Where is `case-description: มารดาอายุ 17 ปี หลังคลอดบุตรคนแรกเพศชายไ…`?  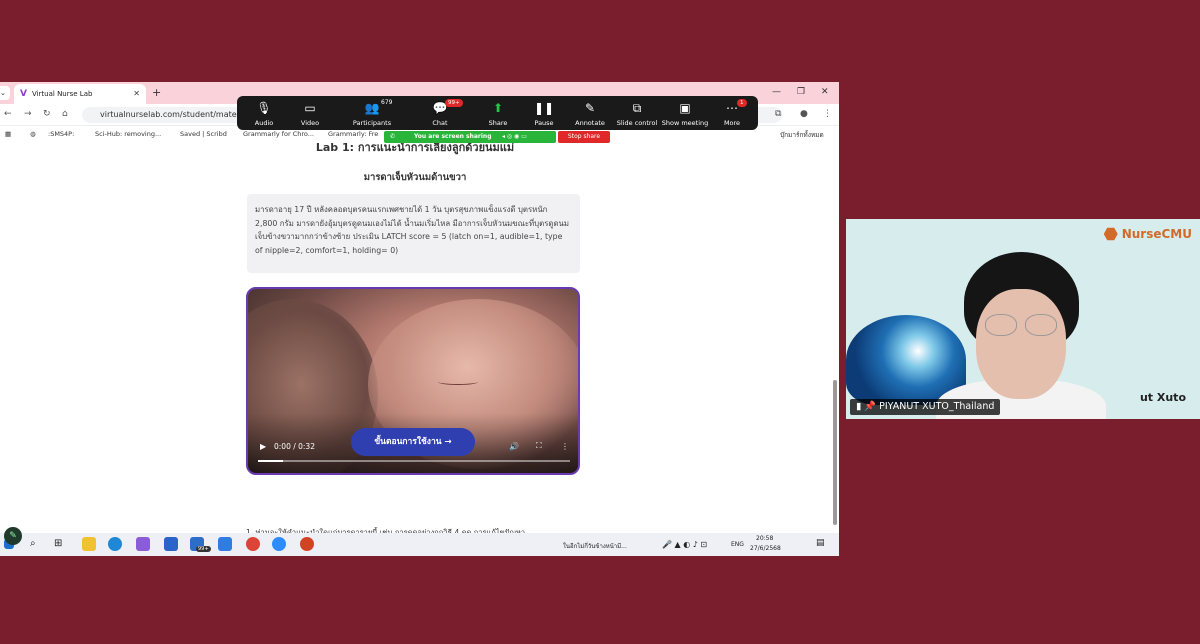 case-description: มารดาอายุ 17 ปี หลังคลอดบุตรคนแรกเพศชายไ… is located at coordinates (413, 233).